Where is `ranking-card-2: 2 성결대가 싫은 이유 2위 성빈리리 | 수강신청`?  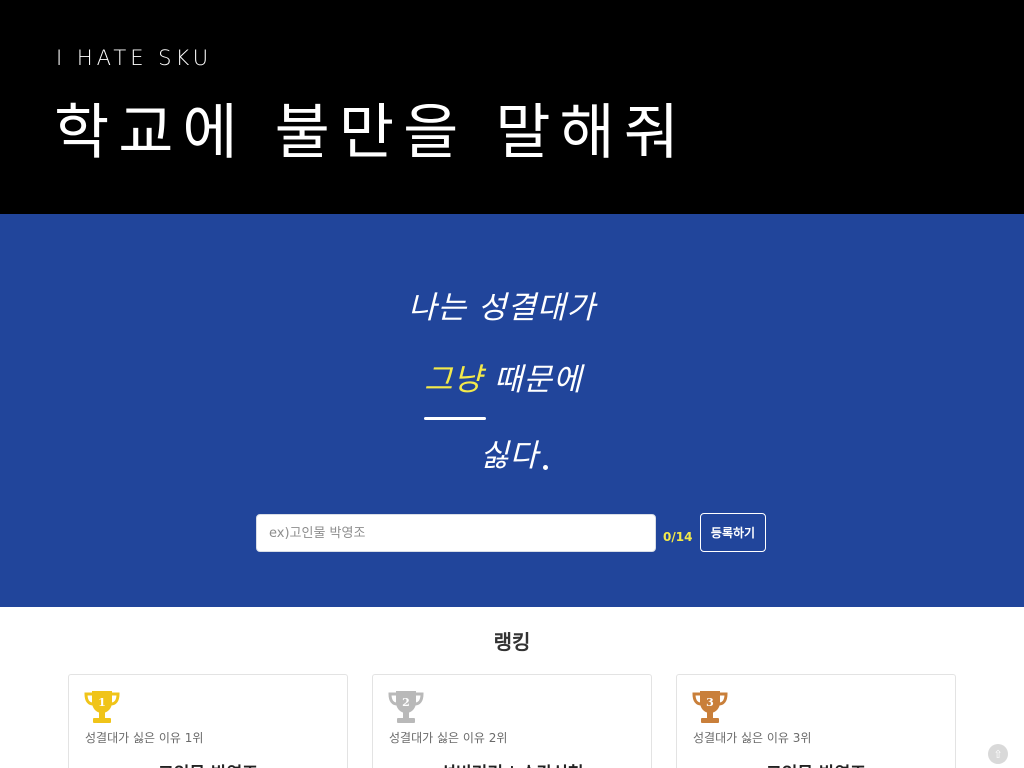 ranking-card-2: 2 성결대가 싫은 이유 2위 성빈리리 | 수강신청 is located at coordinates (512, 721).